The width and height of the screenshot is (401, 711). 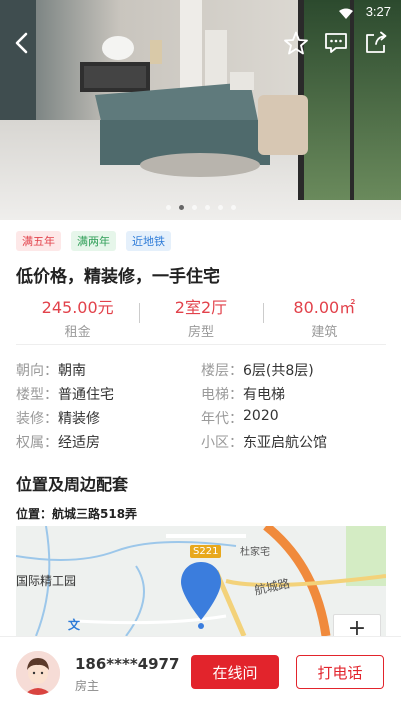 I want to click on wifi-icon, so click(x=346, y=14).